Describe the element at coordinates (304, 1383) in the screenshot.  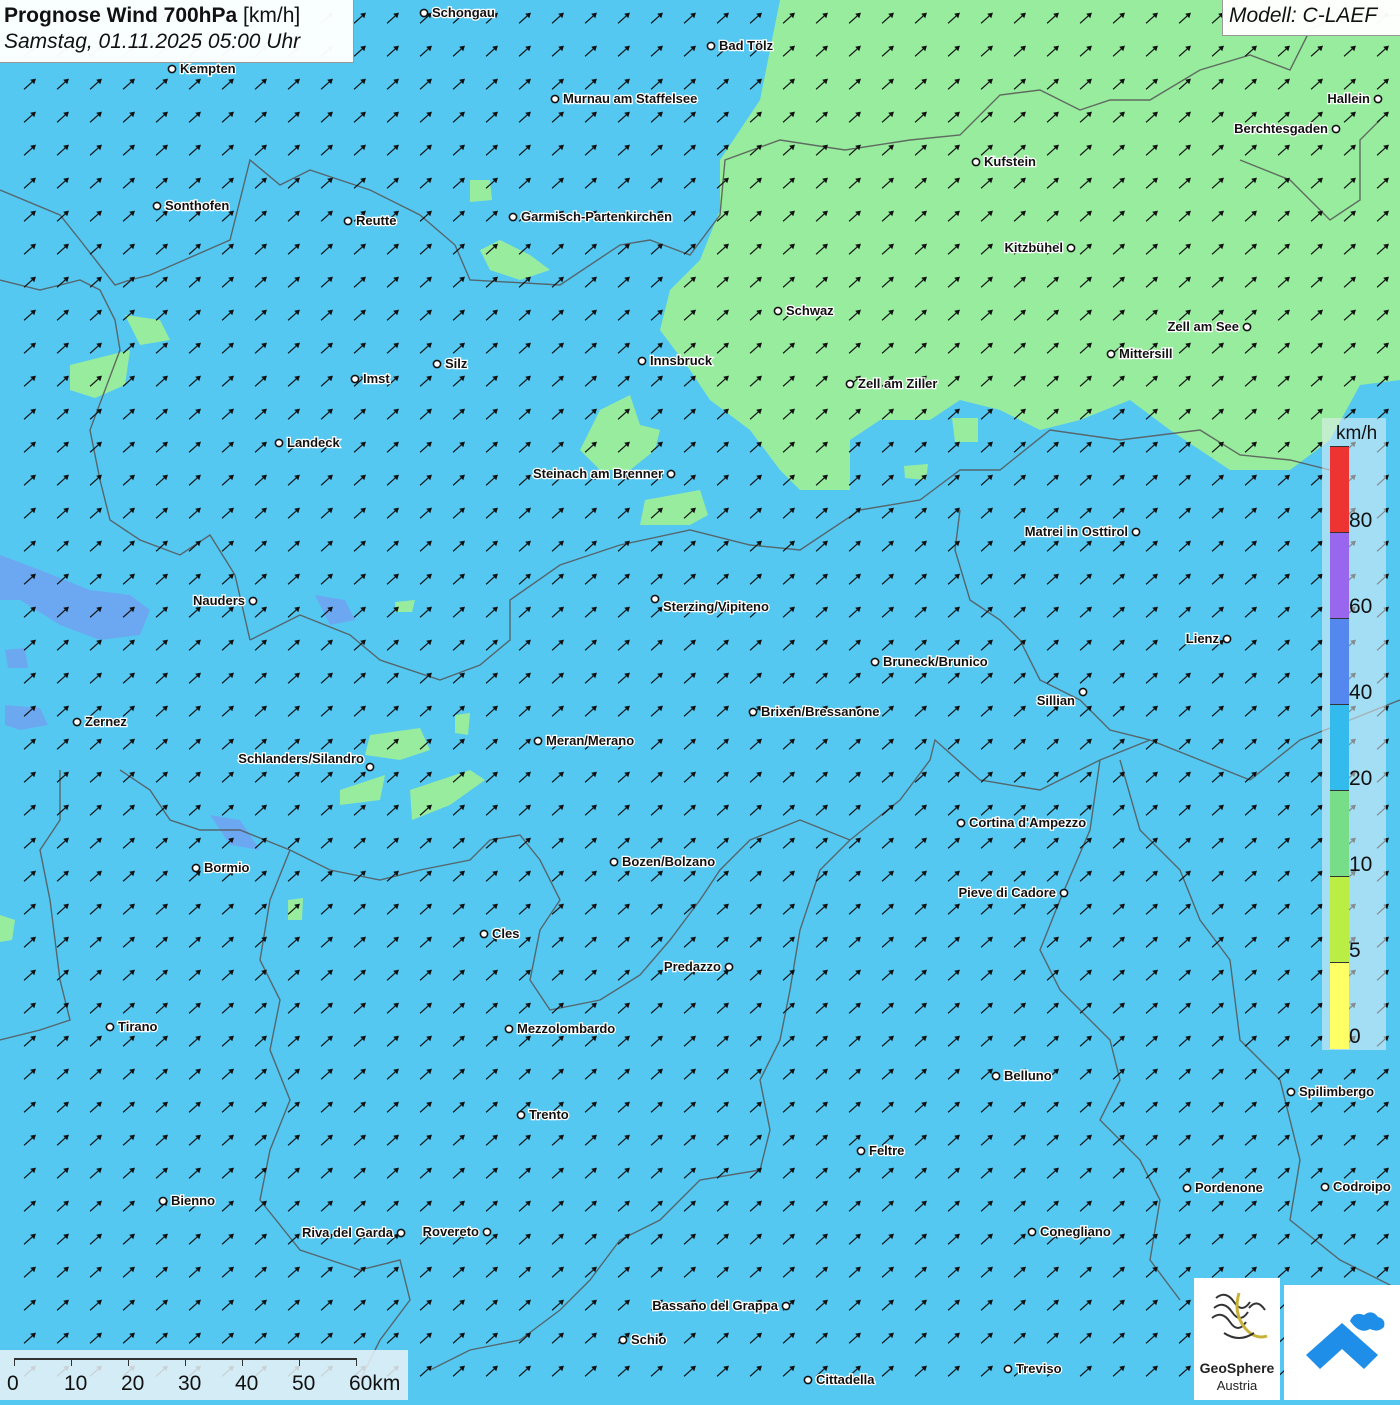
I see `scale-label: 50` at that location.